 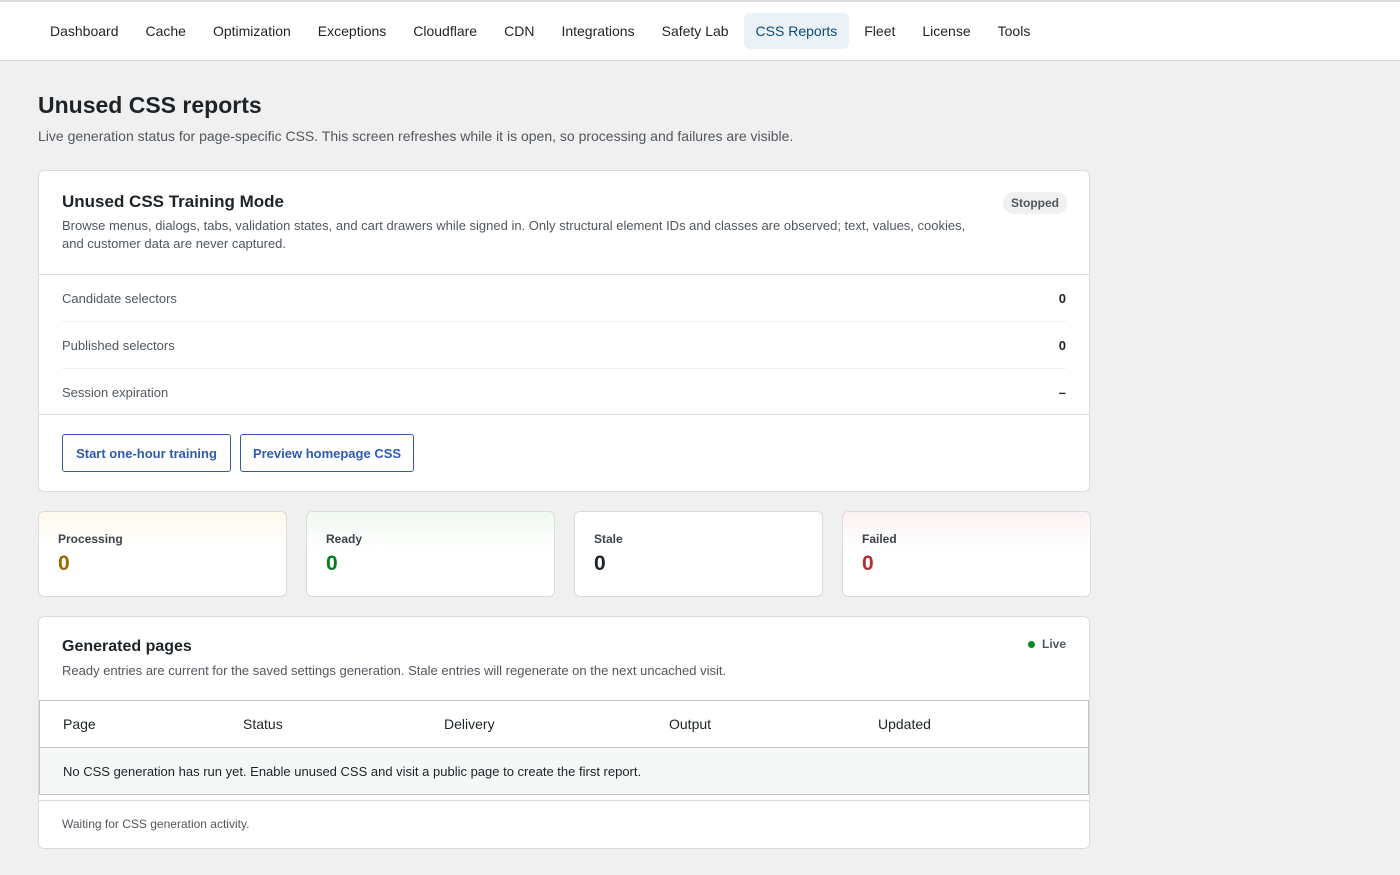 I want to click on column-header-status: Status, so click(x=263, y=724).